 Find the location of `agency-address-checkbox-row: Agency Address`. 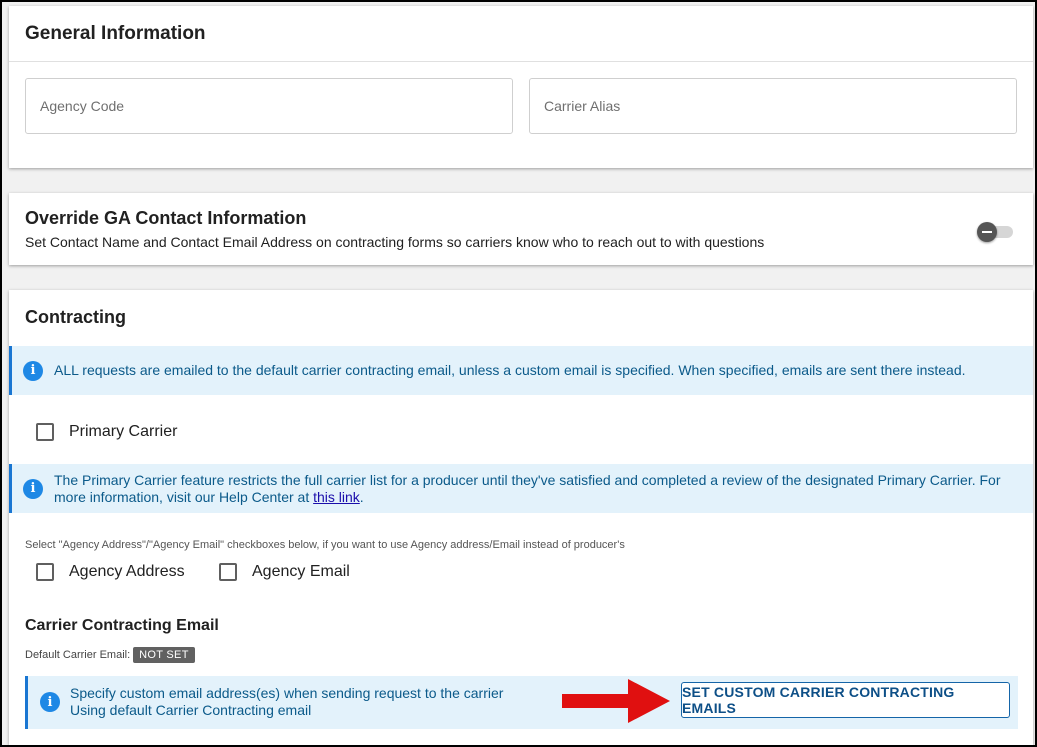

agency-address-checkbox-row: Agency Address is located at coordinates (110, 572).